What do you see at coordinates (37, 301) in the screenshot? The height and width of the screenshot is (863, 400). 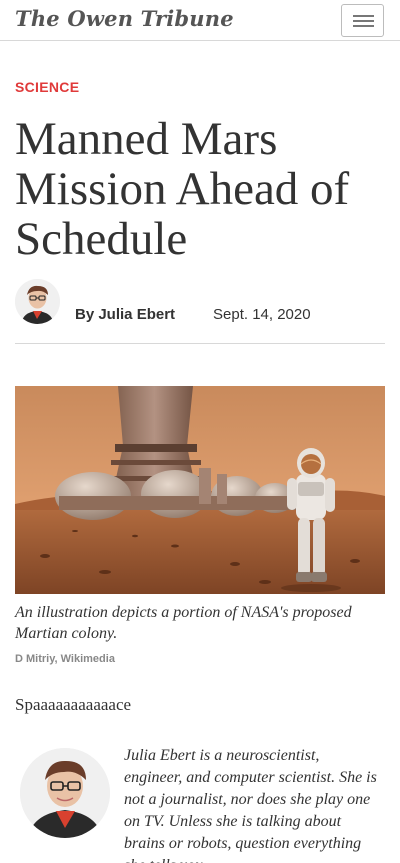 I see `author-avatar` at bounding box center [37, 301].